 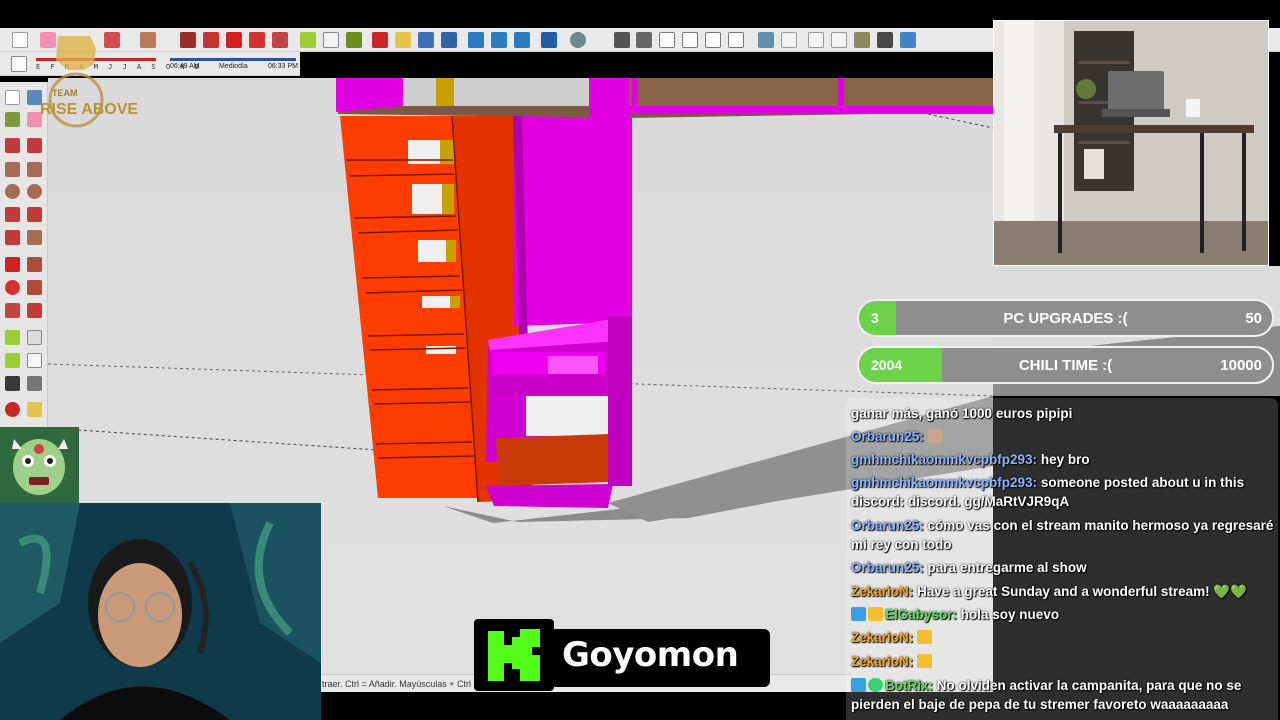 What do you see at coordinates (789, 40) in the screenshot?
I see `back-edges-style-icon` at bounding box center [789, 40].